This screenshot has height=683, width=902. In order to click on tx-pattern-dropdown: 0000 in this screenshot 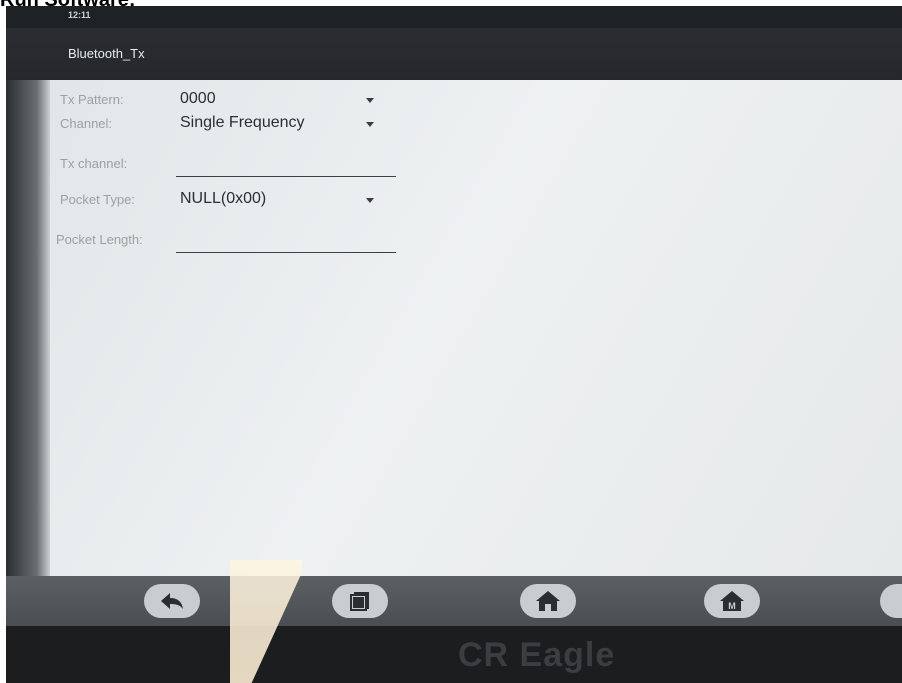, I will do `click(276, 99)`.